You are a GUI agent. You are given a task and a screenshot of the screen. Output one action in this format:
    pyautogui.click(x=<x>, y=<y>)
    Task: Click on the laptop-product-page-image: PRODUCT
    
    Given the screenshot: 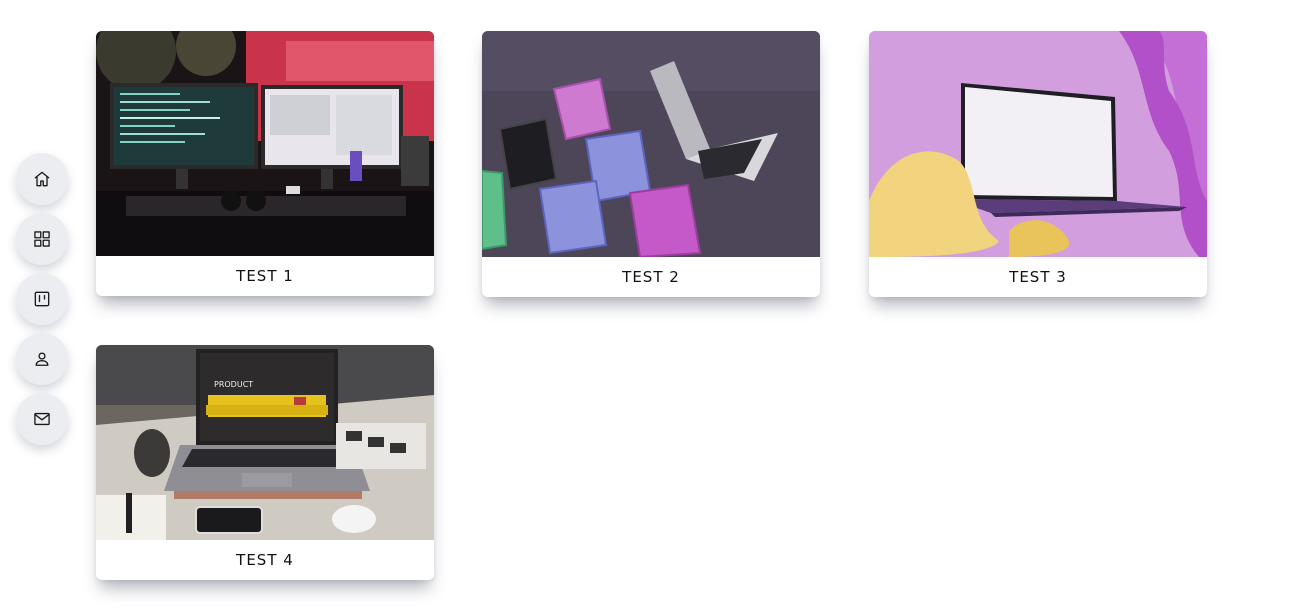 What is the action you would take?
    pyautogui.click(x=265, y=442)
    